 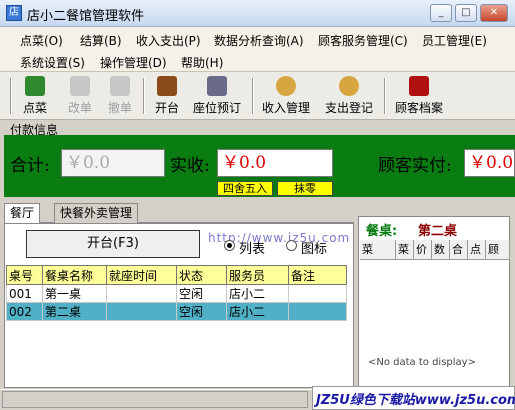 What do you see at coordinates (80, 86) in the screenshot?
I see `pencil-icon` at bounding box center [80, 86].